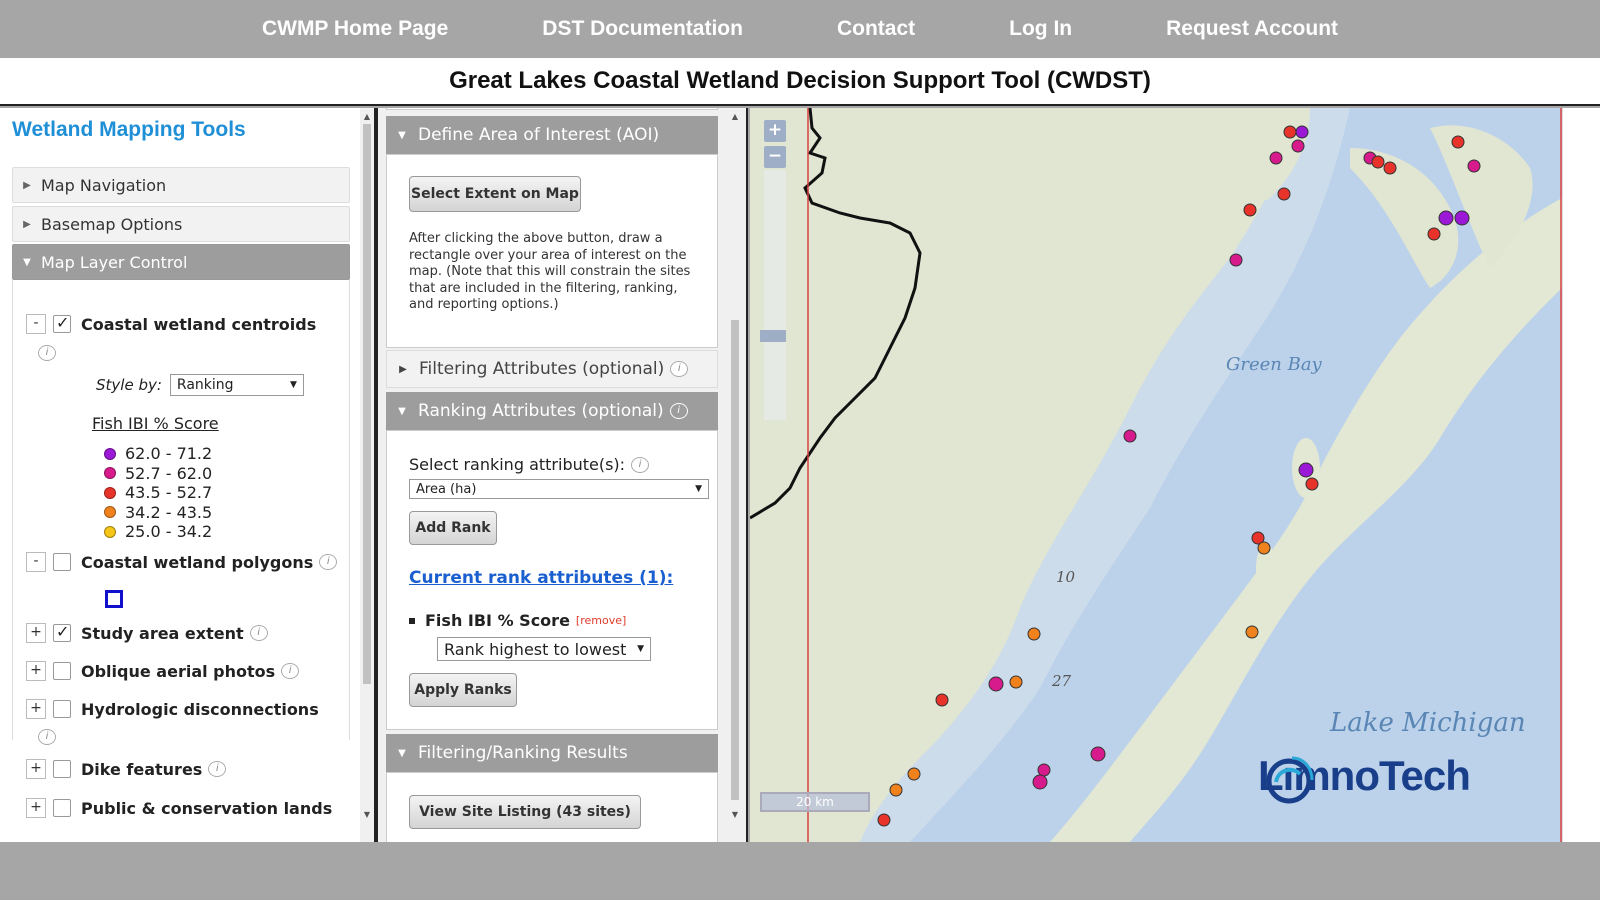 Image resolution: width=1600 pixels, height=900 pixels. What do you see at coordinates (129, 129) in the screenshot?
I see `panel-title: Wetland Mapping Tools` at bounding box center [129, 129].